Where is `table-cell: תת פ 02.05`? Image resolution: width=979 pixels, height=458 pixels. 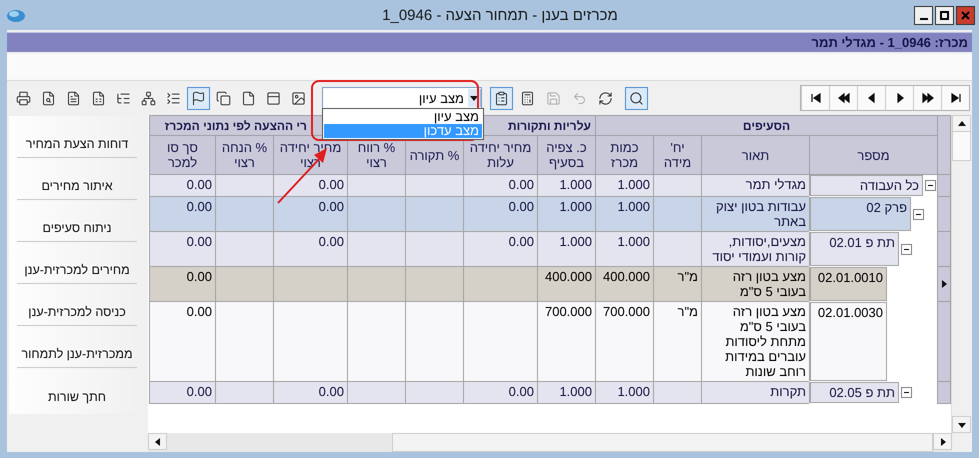 table-cell: תת פ 02.05 is located at coordinates (854, 392).